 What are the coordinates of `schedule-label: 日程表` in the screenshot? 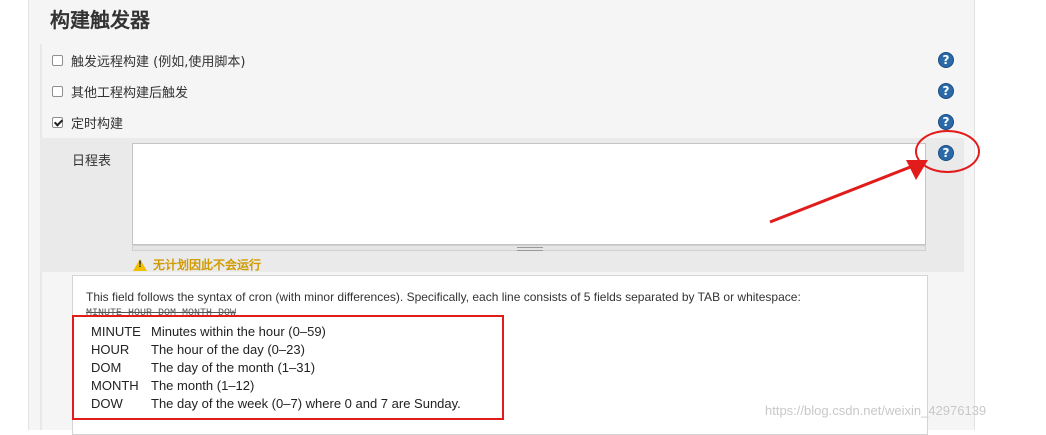 It's located at (92, 161).